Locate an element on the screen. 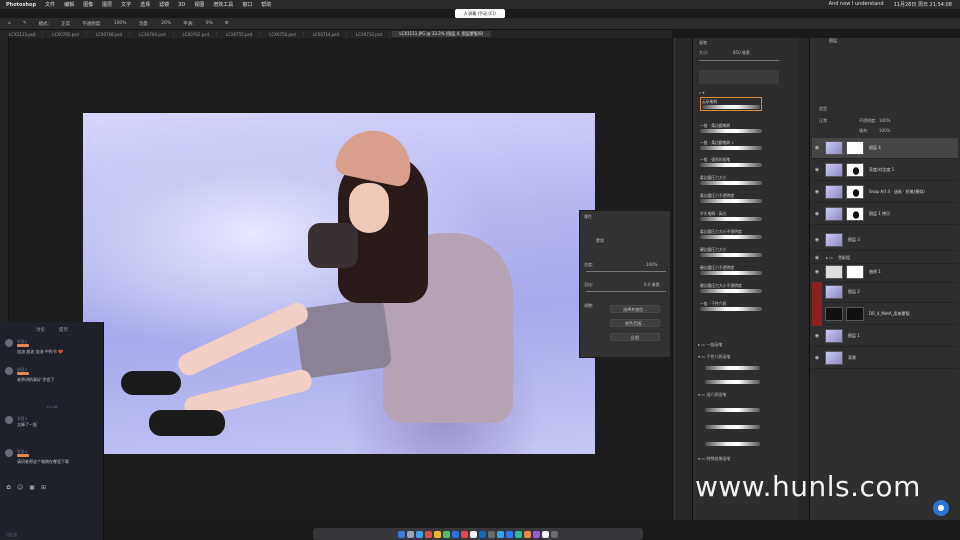  menu-3d: 3D is located at coordinates (181, 5).